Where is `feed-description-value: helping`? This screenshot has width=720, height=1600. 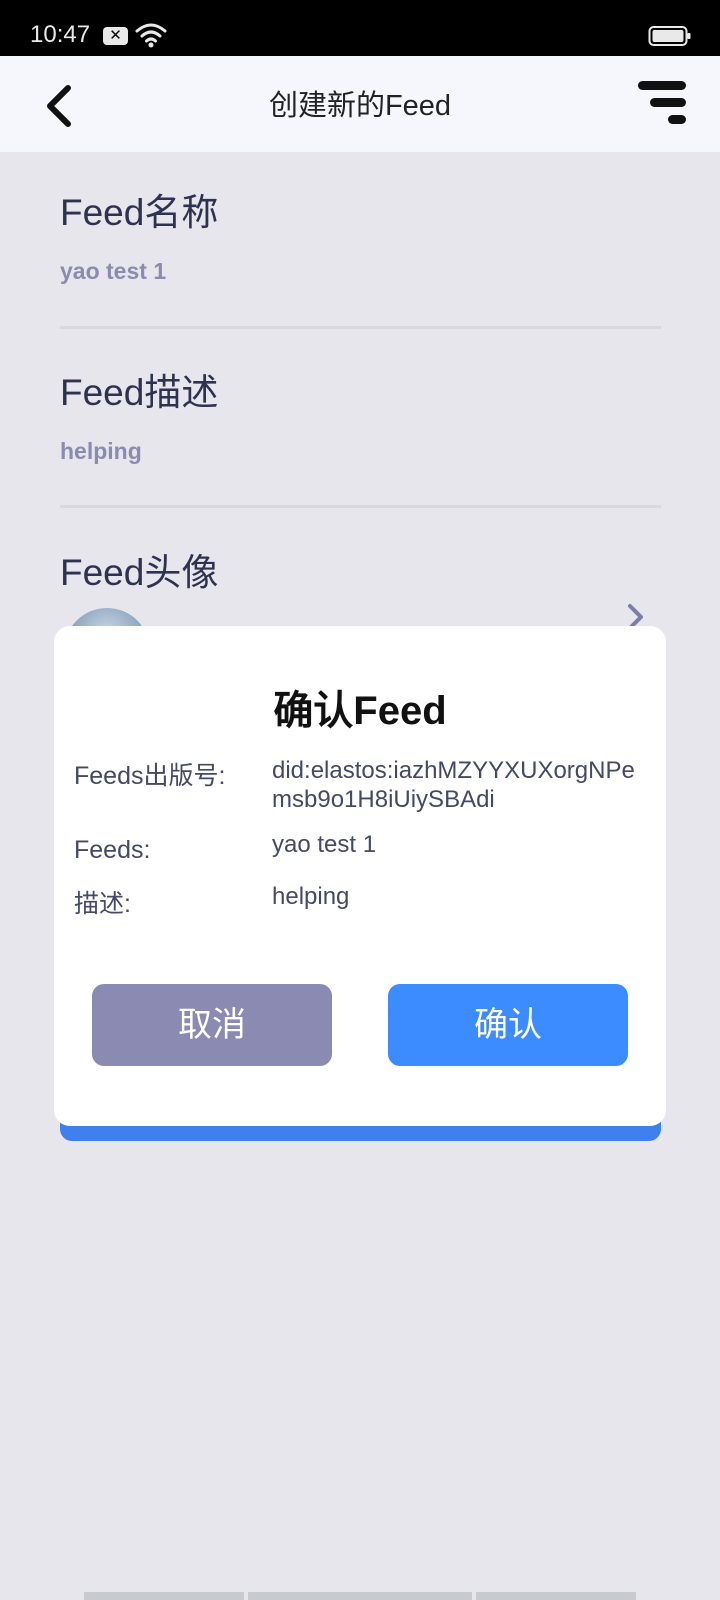 feed-description-value: helping is located at coordinates (101, 451).